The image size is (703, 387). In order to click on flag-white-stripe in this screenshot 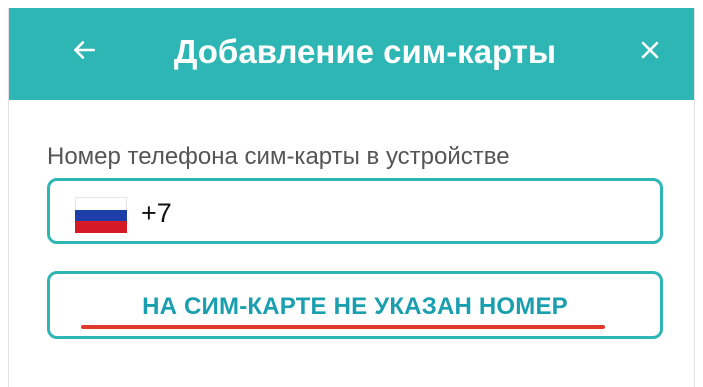, I will do `click(101, 203)`.